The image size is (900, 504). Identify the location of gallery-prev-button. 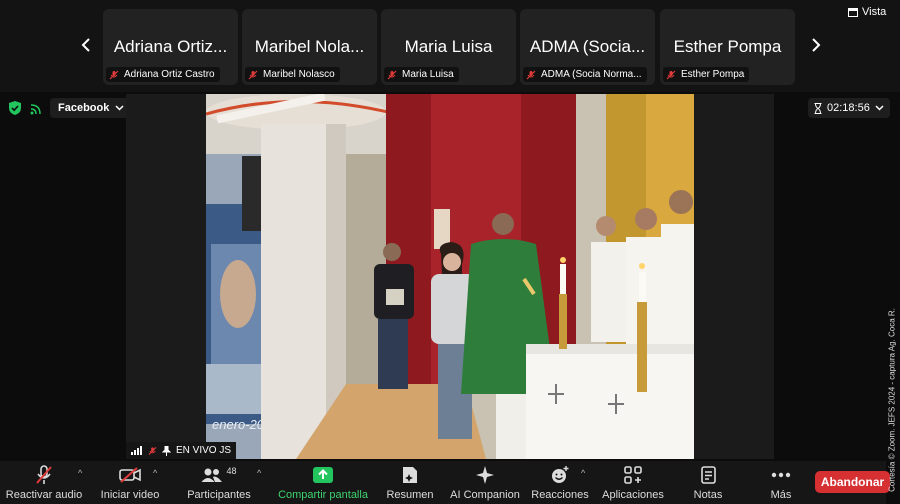
(86, 45).